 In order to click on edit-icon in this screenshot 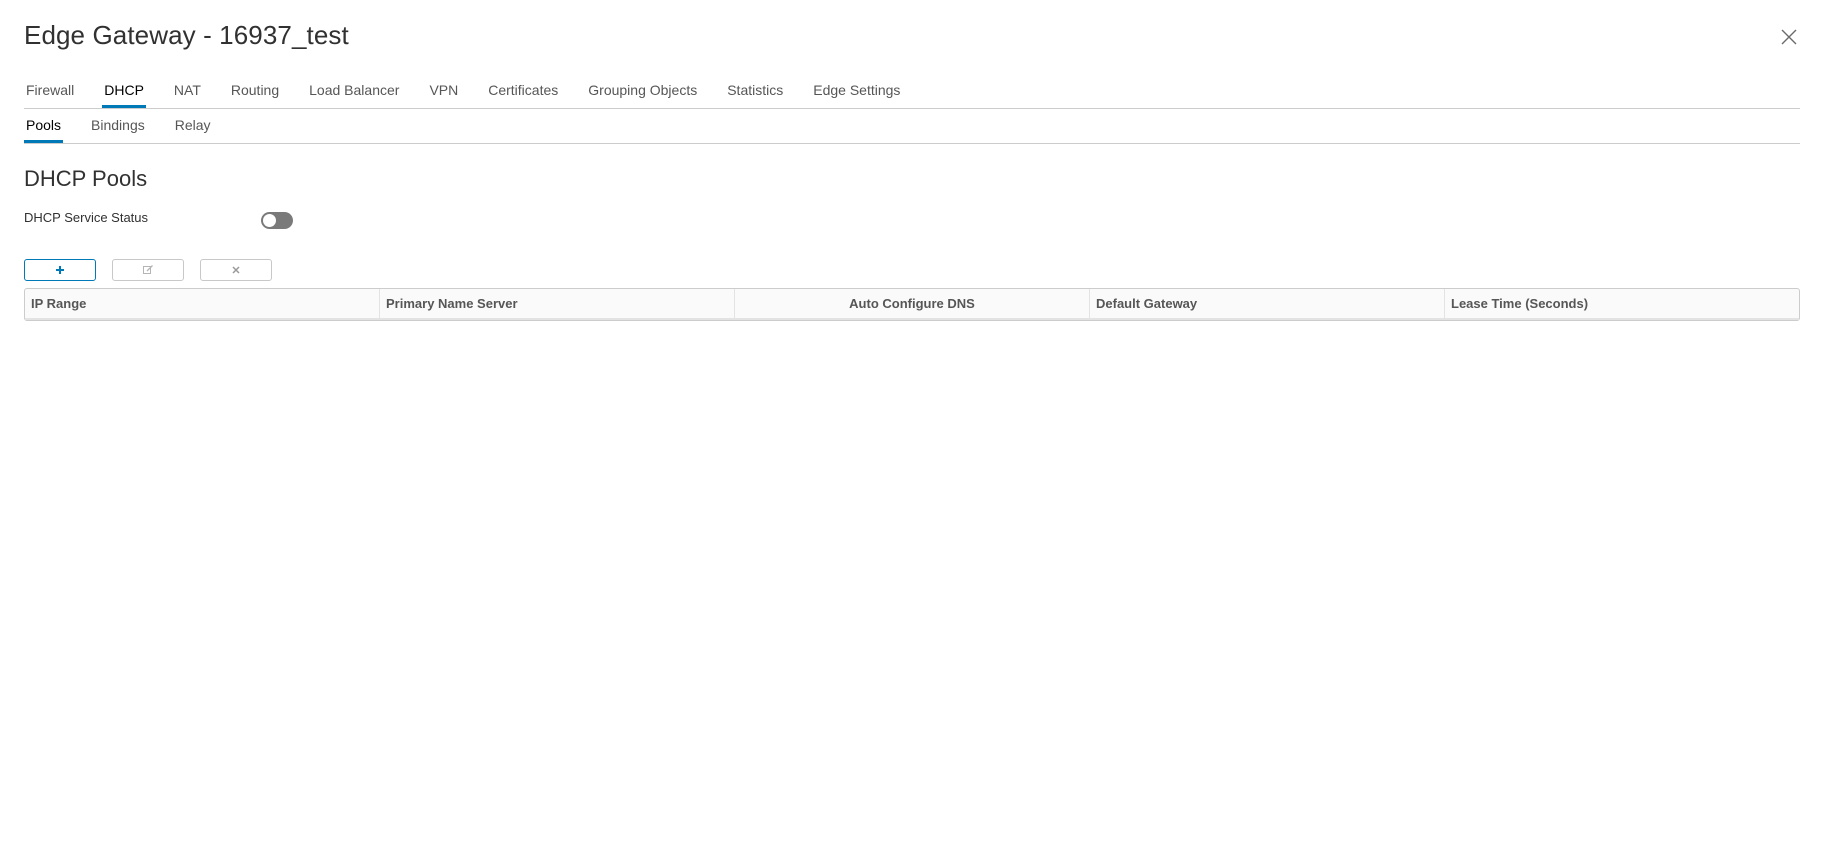, I will do `click(148, 269)`.